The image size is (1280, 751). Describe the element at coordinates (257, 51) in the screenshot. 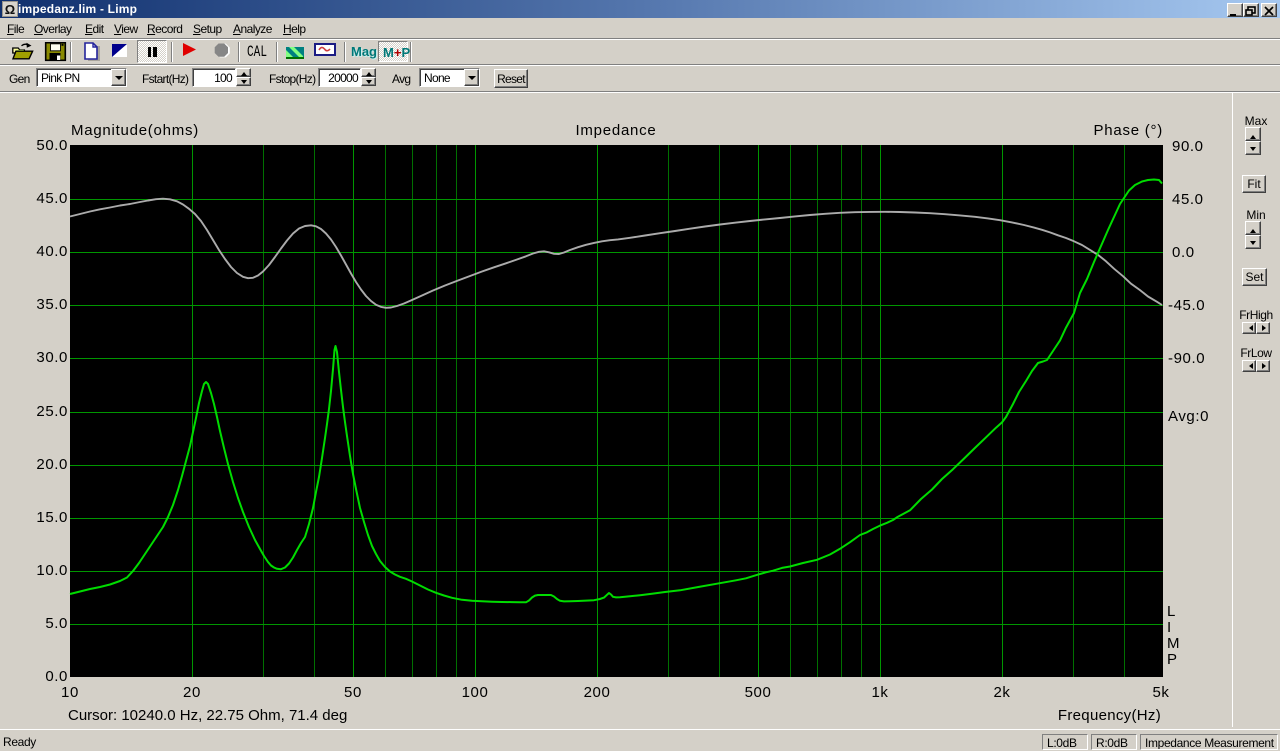

I see `svg-text: CAL` at that location.